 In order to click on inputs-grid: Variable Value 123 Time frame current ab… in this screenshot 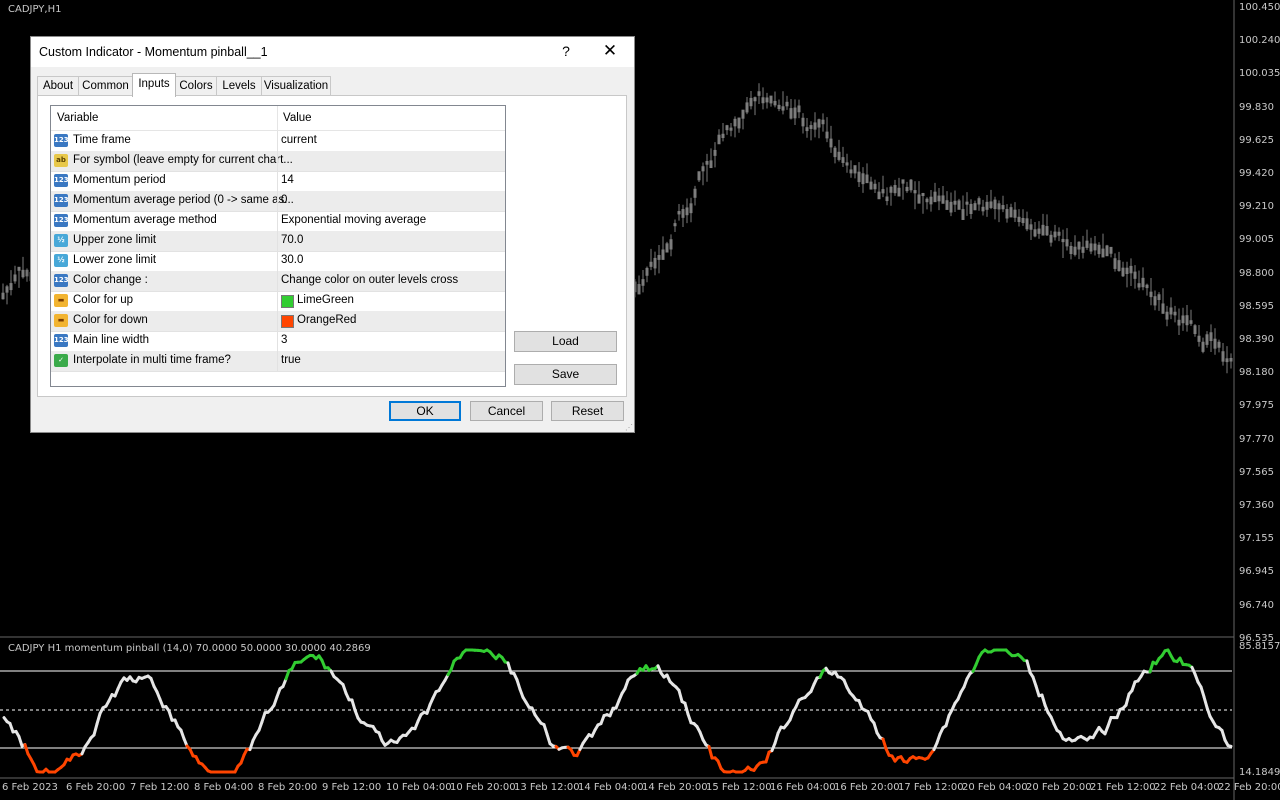, I will do `click(278, 246)`.